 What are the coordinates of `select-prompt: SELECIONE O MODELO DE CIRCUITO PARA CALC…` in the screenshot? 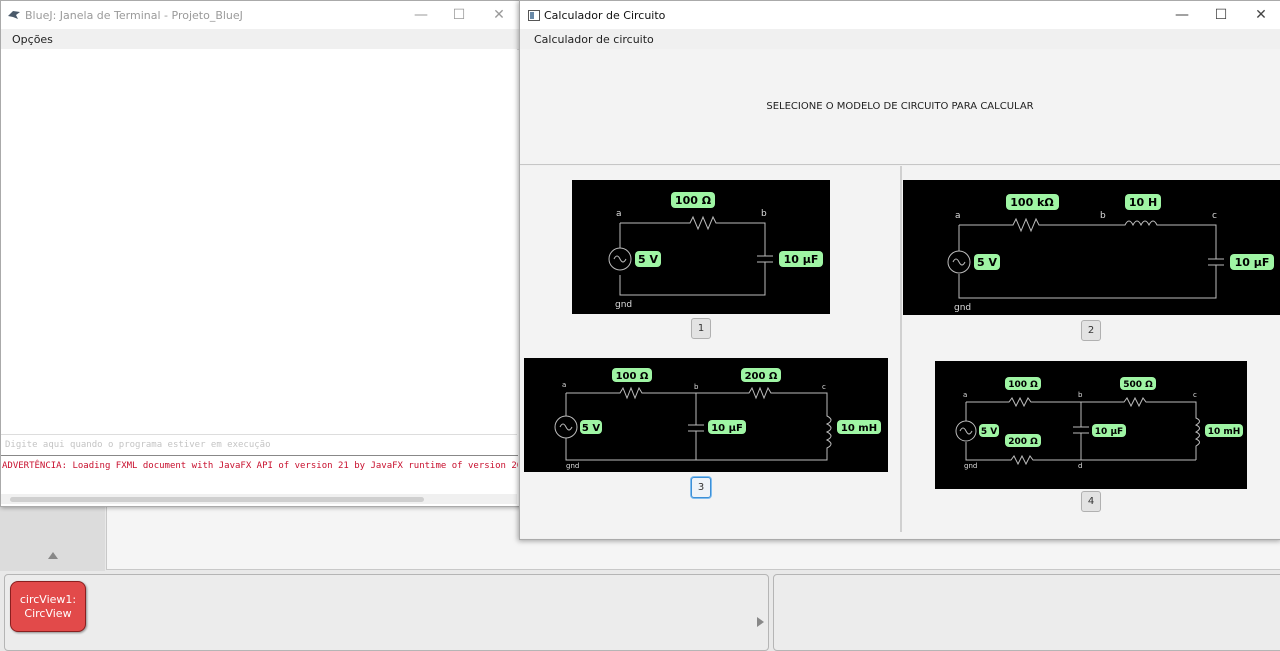 It's located at (900, 106).